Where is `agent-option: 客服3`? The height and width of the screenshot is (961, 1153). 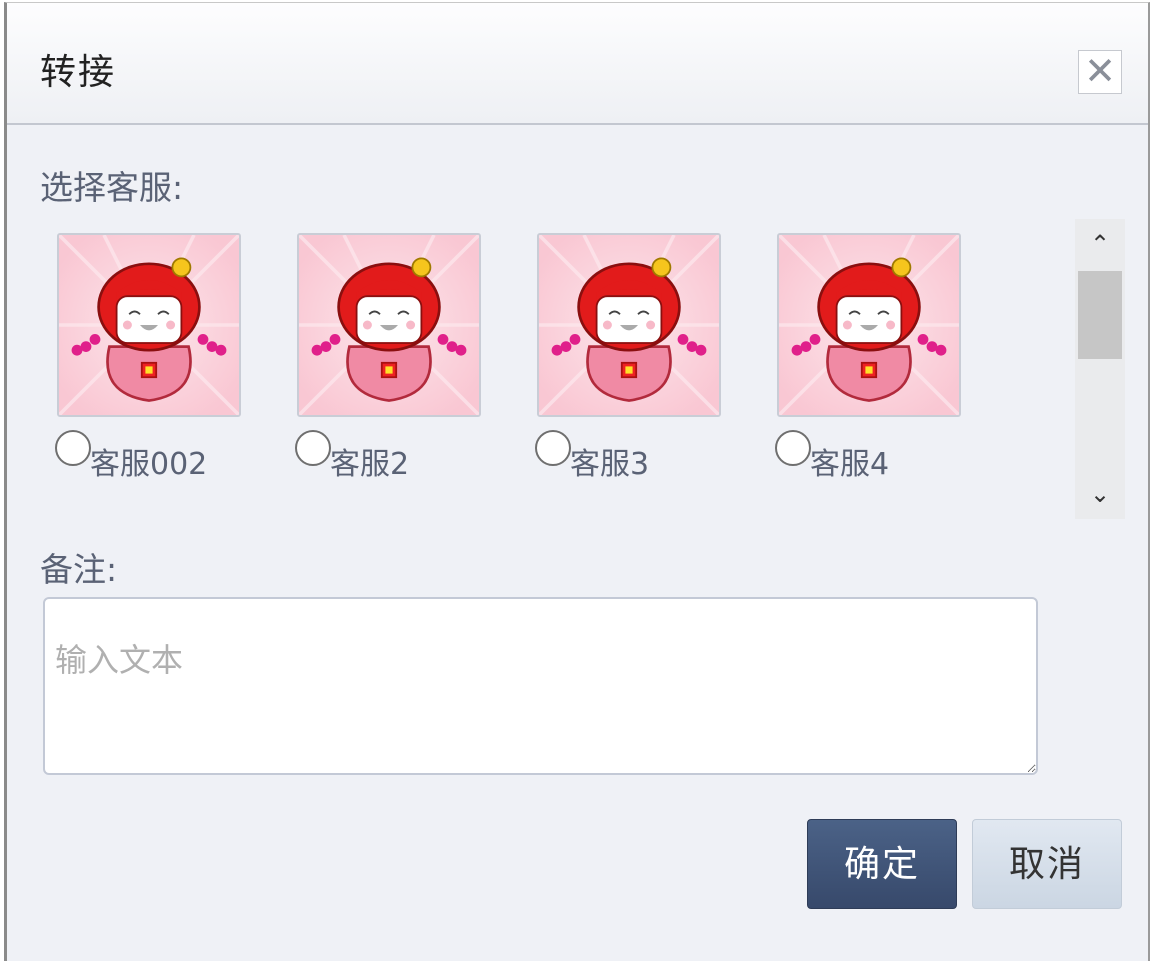
agent-option: 客服3 is located at coordinates (592, 456).